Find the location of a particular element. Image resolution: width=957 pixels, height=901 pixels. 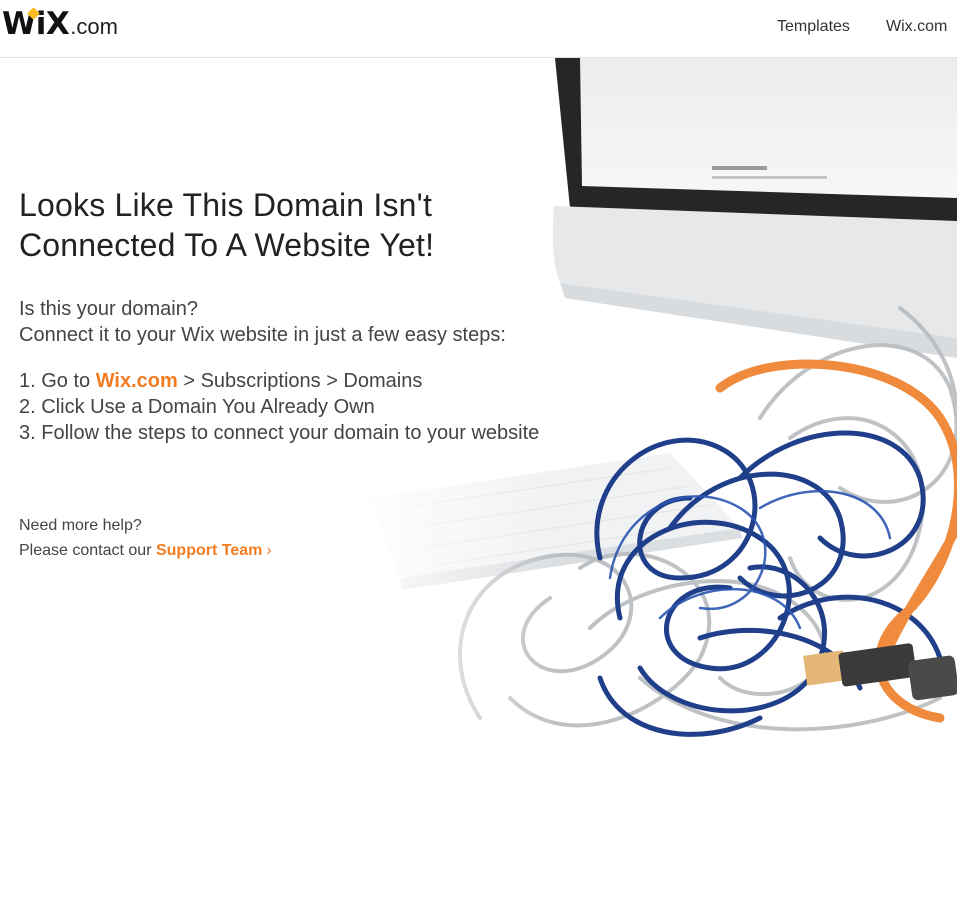

step-1-prefix: 1. Go to is located at coordinates (57, 381).